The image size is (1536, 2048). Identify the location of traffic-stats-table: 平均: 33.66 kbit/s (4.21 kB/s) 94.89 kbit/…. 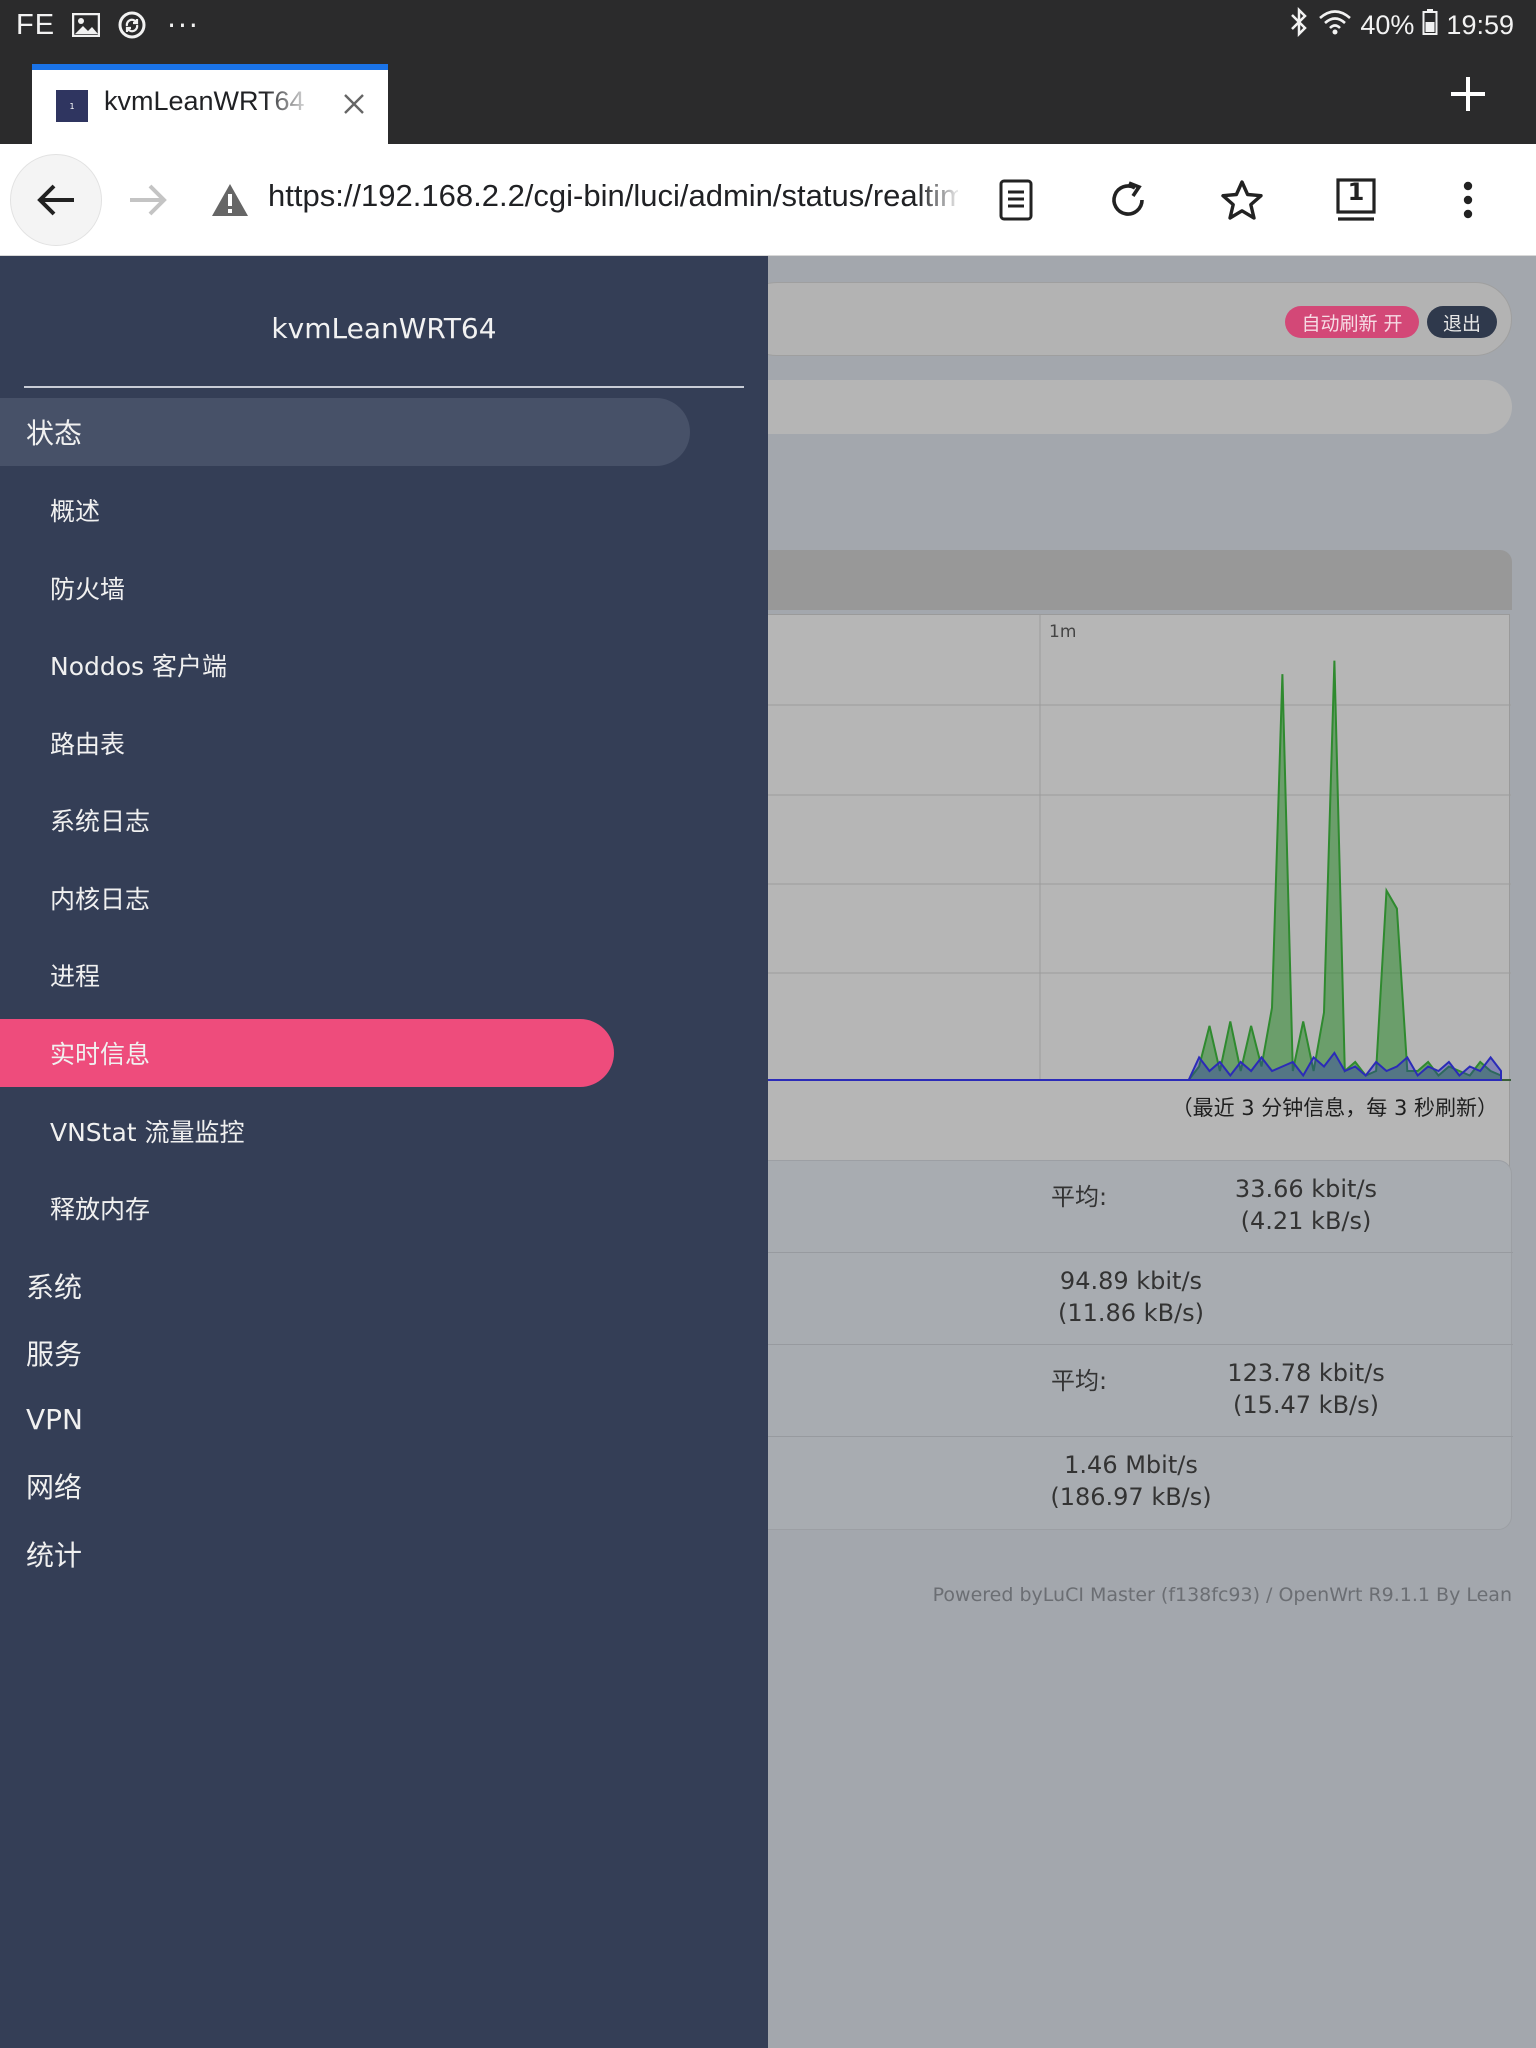
(1126, 1345).